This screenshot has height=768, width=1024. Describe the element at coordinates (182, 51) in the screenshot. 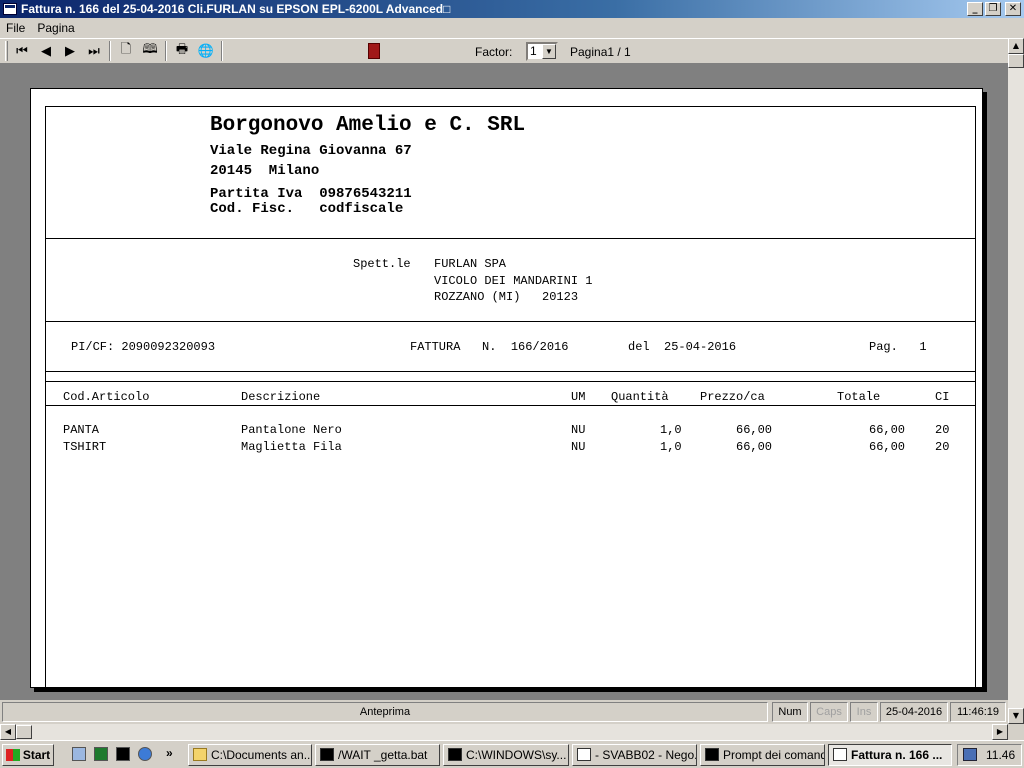

I see `print-icon: 🖶` at that location.